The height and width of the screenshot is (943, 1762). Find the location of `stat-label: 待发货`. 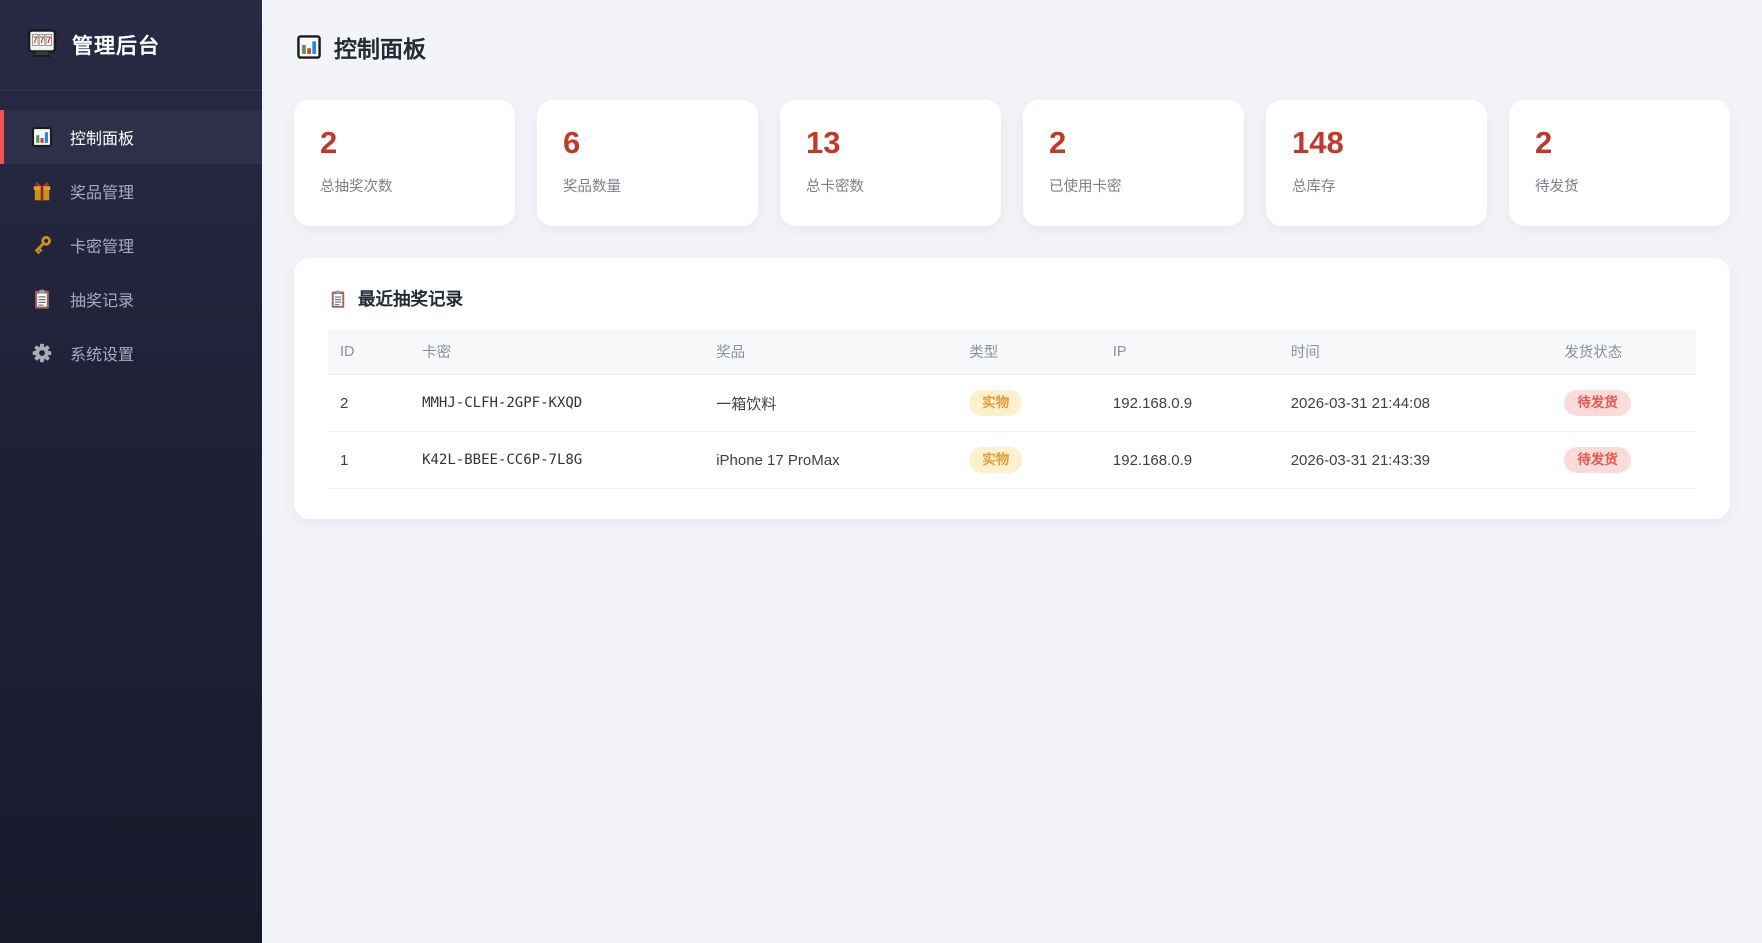

stat-label: 待发货 is located at coordinates (1557, 187).